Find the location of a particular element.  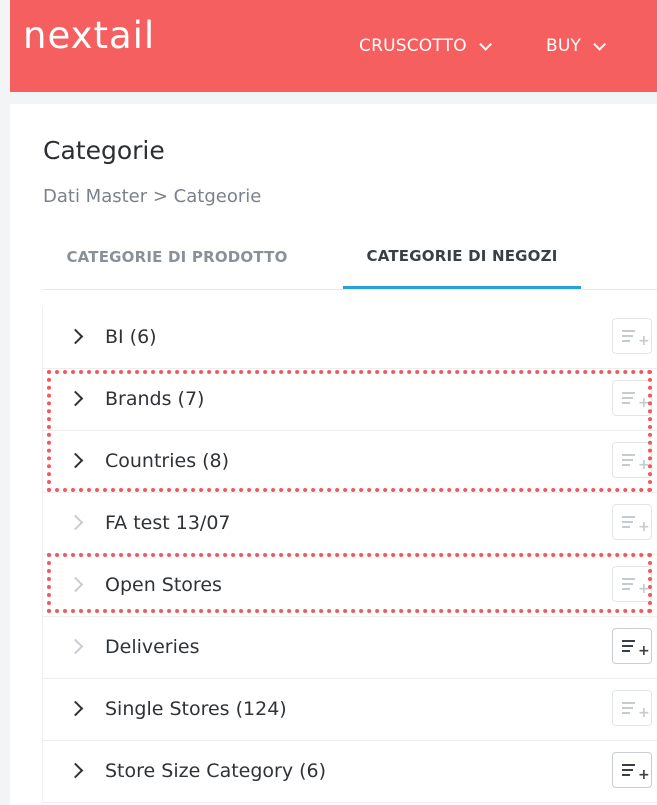

category-row-store-size: Store Size Category (6) + is located at coordinates (349, 772).